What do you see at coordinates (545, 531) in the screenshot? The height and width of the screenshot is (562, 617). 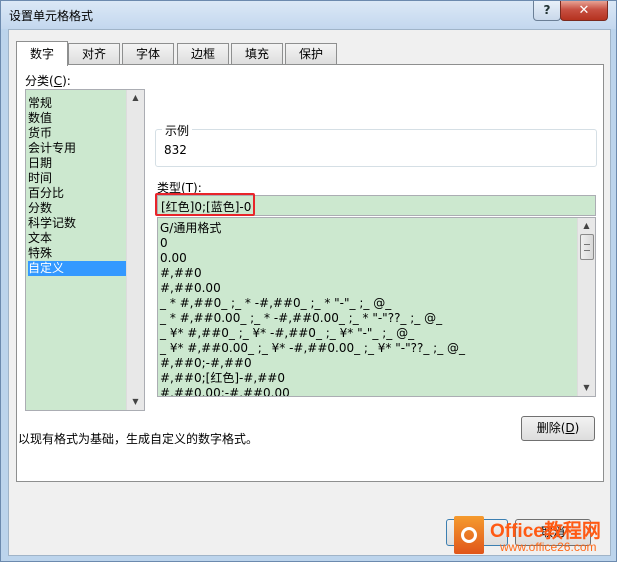 I see `watermark-title: Office教程网` at bounding box center [545, 531].